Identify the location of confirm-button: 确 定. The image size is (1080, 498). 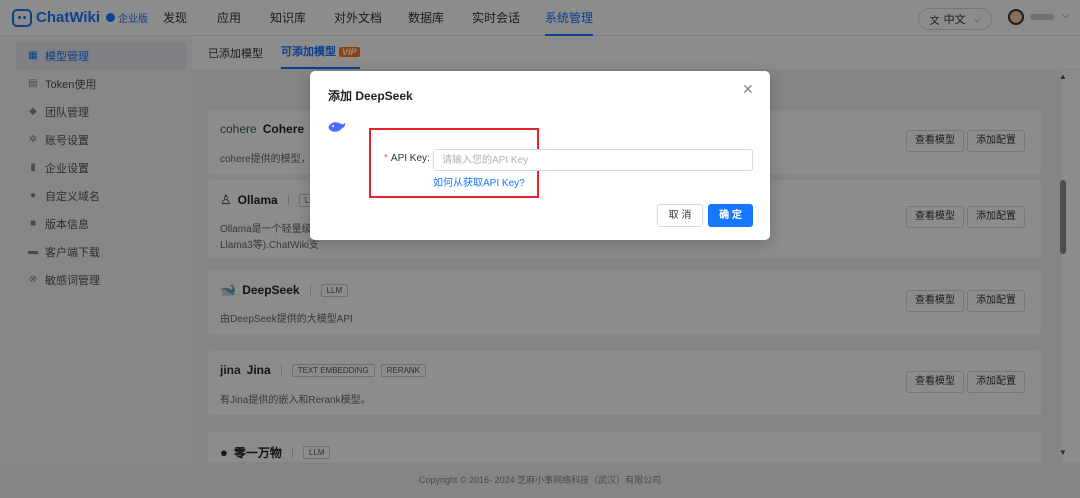
(730, 215).